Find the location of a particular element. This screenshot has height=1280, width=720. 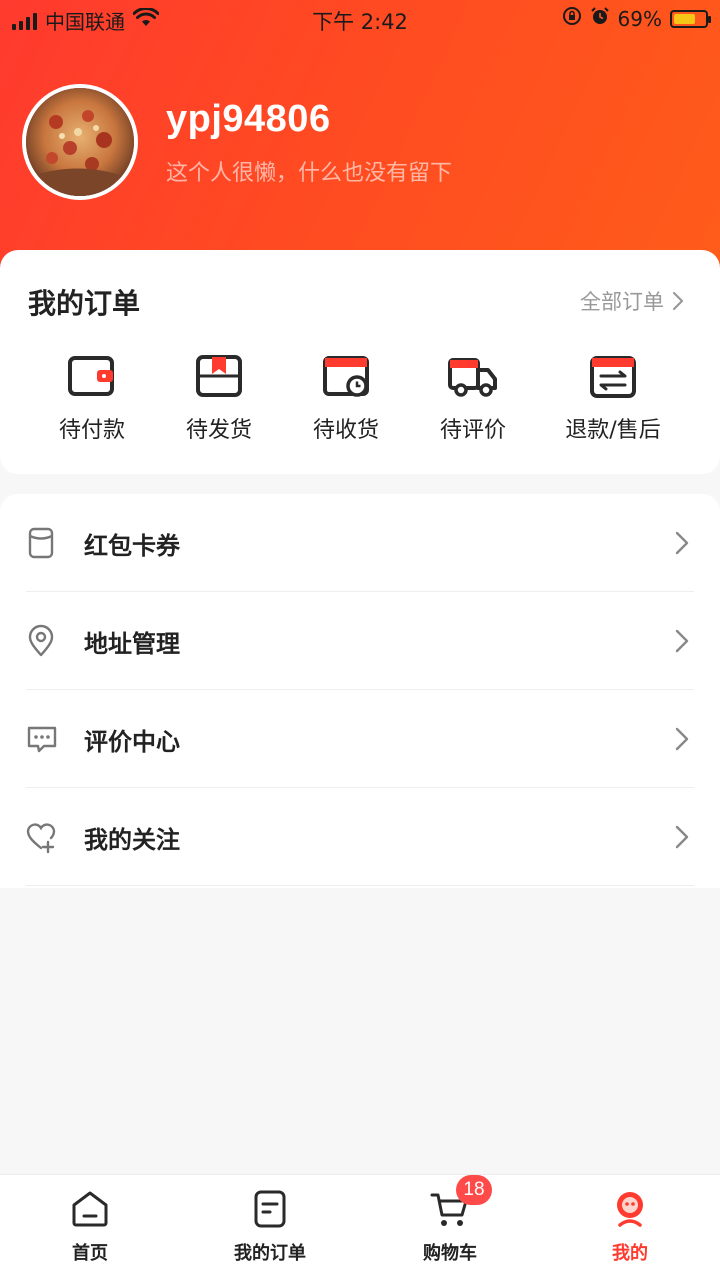

cart-icon: 18 is located at coordinates (461, 1202).